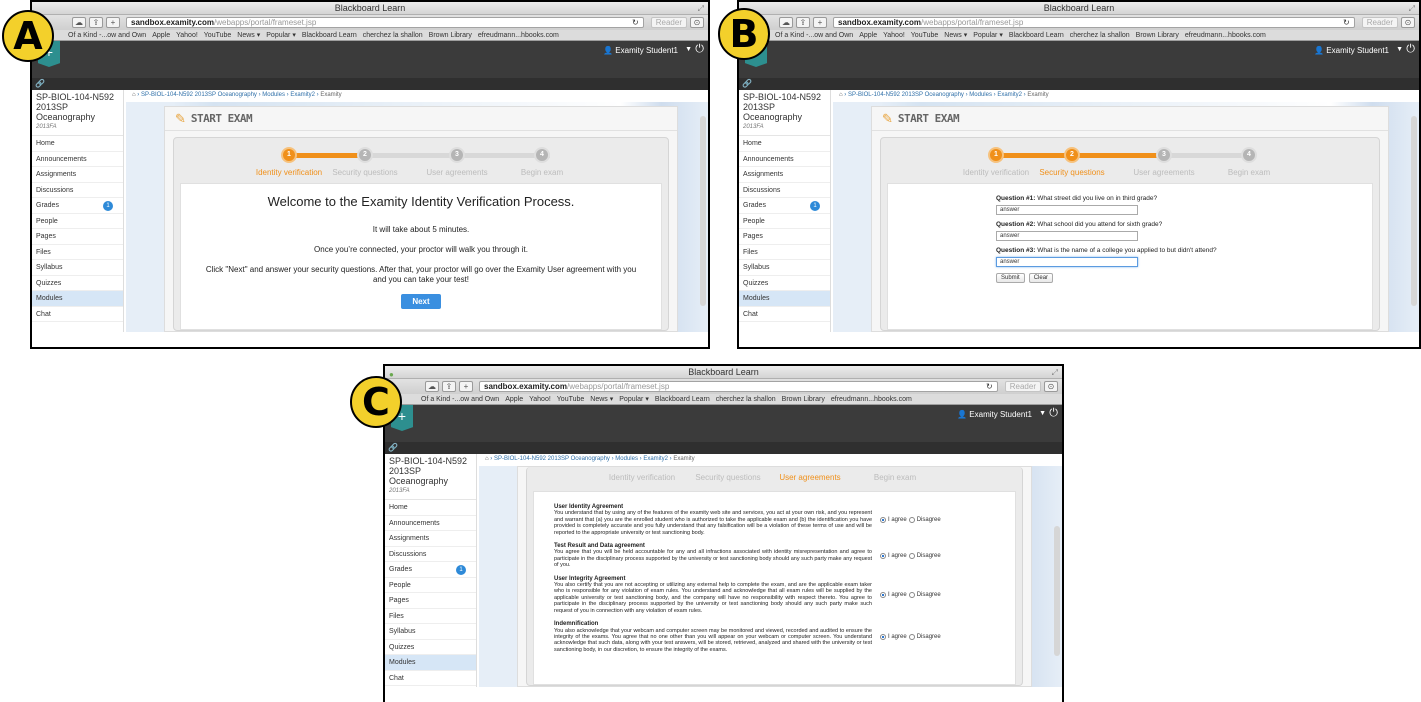  Describe the element at coordinates (466, 386) in the screenshot. I see `new-tab-icon: +` at that location.